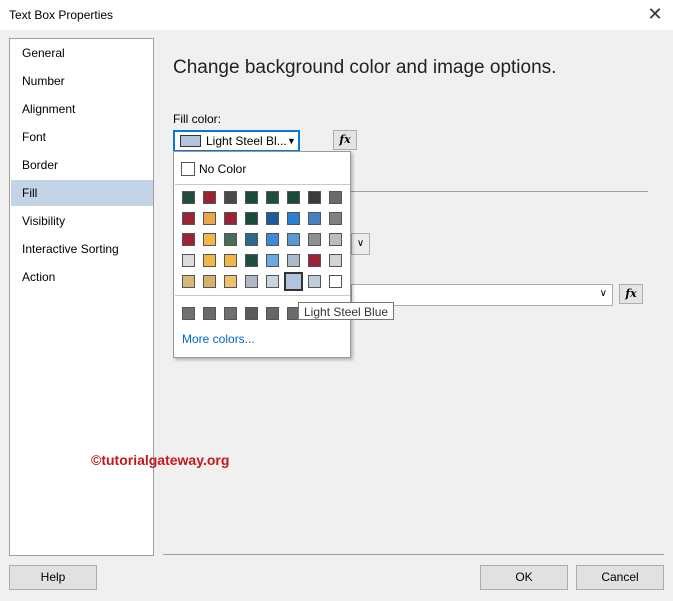 This screenshot has width=673, height=601. Describe the element at coordinates (188, 169) in the screenshot. I see `no-color-swatch` at that location.